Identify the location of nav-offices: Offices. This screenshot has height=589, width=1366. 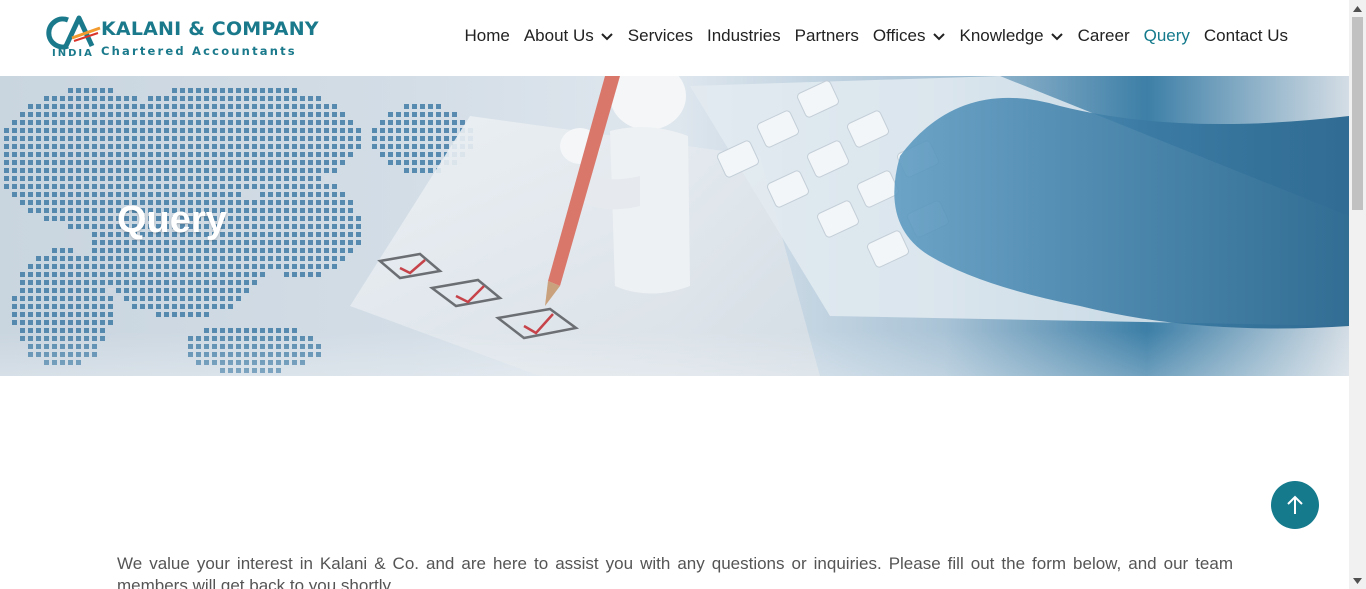
(909, 36).